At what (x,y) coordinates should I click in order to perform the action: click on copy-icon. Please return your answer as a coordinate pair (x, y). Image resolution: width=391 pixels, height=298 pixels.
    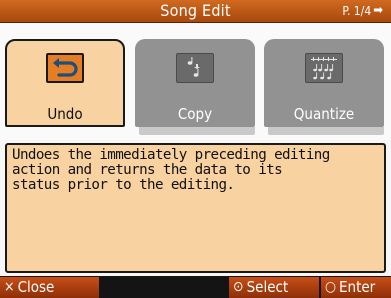
    Looking at the image, I should click on (195, 68).